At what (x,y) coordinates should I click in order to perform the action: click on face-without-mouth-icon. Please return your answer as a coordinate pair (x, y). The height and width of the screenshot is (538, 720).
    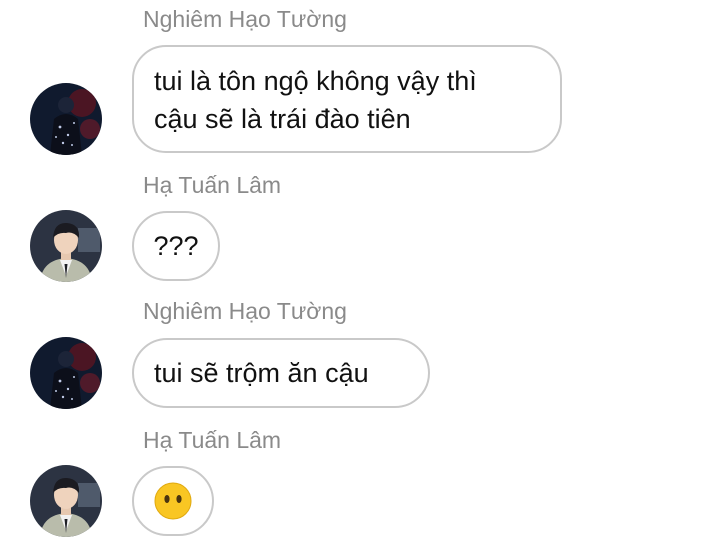
    Looking at the image, I should click on (173, 501).